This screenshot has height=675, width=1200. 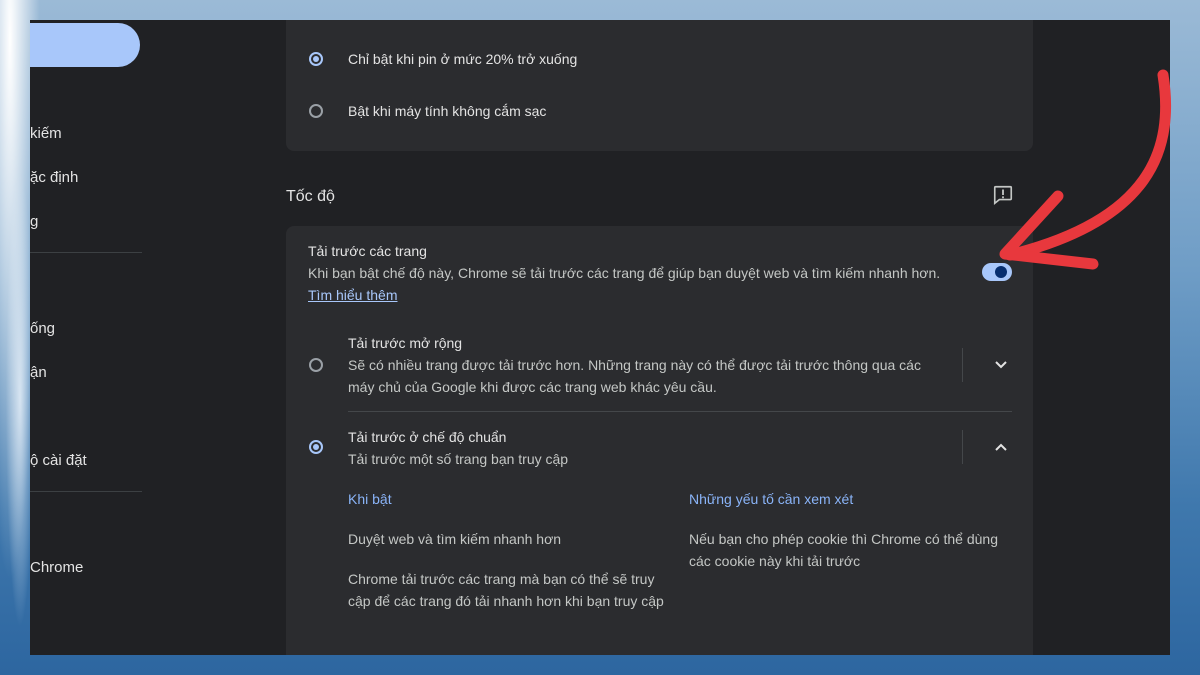 I want to click on battery-option-2-radio, so click(x=316, y=111).